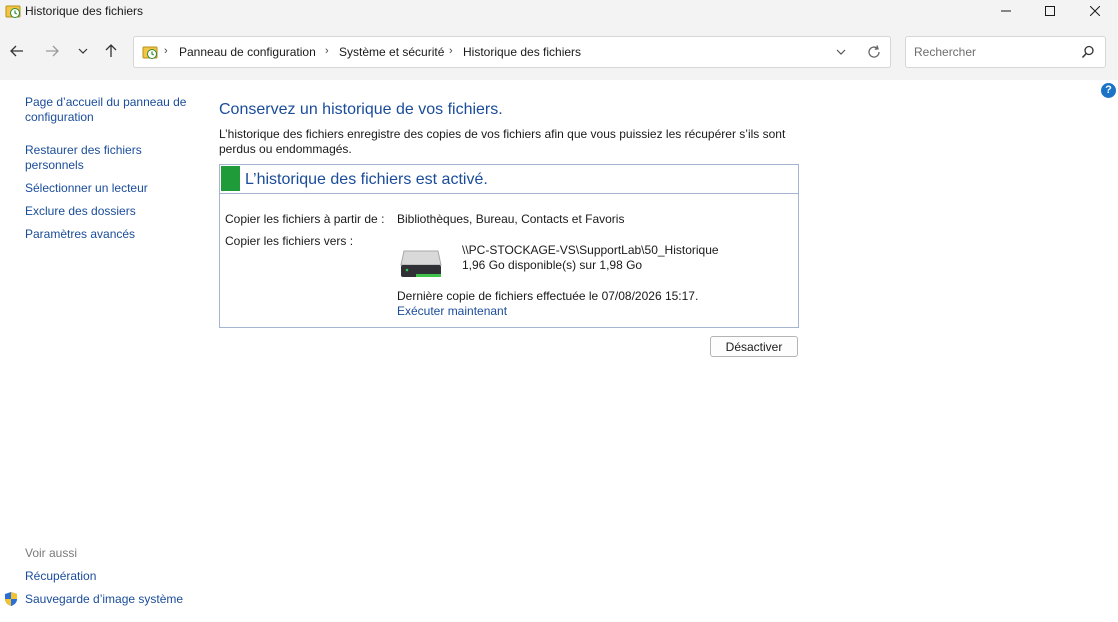 This screenshot has height=622, width=1118. Describe the element at coordinates (150, 52) in the screenshot. I see `control-panel-icon` at that location.